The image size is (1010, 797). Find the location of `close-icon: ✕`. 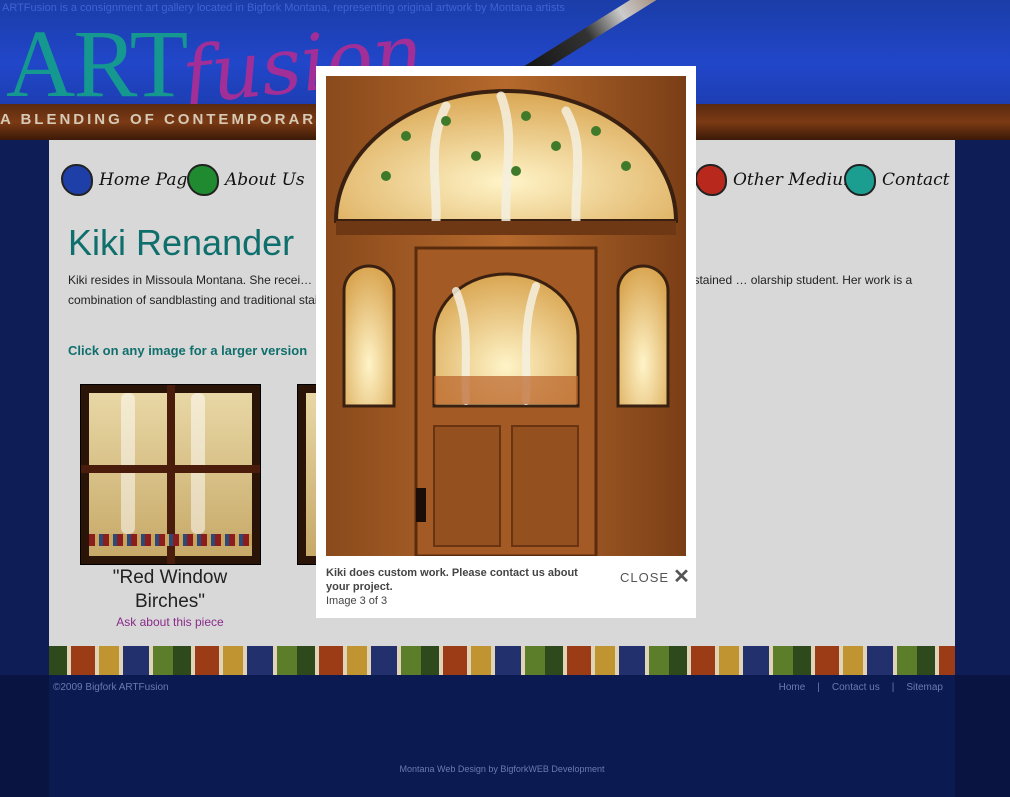

close-icon: ✕ is located at coordinates (682, 577).